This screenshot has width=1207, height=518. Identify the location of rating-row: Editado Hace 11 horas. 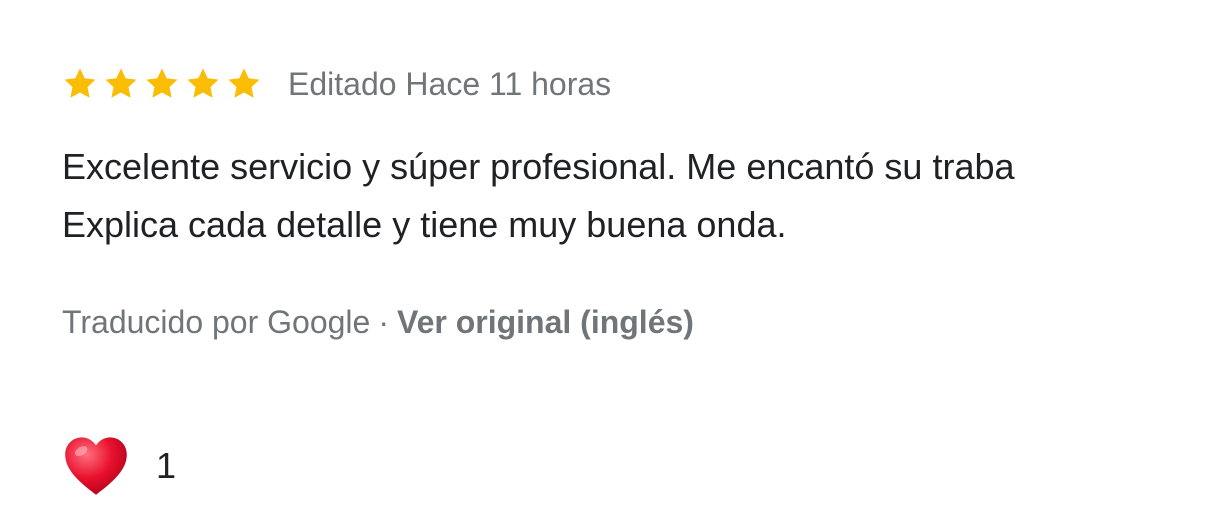
(336, 84).